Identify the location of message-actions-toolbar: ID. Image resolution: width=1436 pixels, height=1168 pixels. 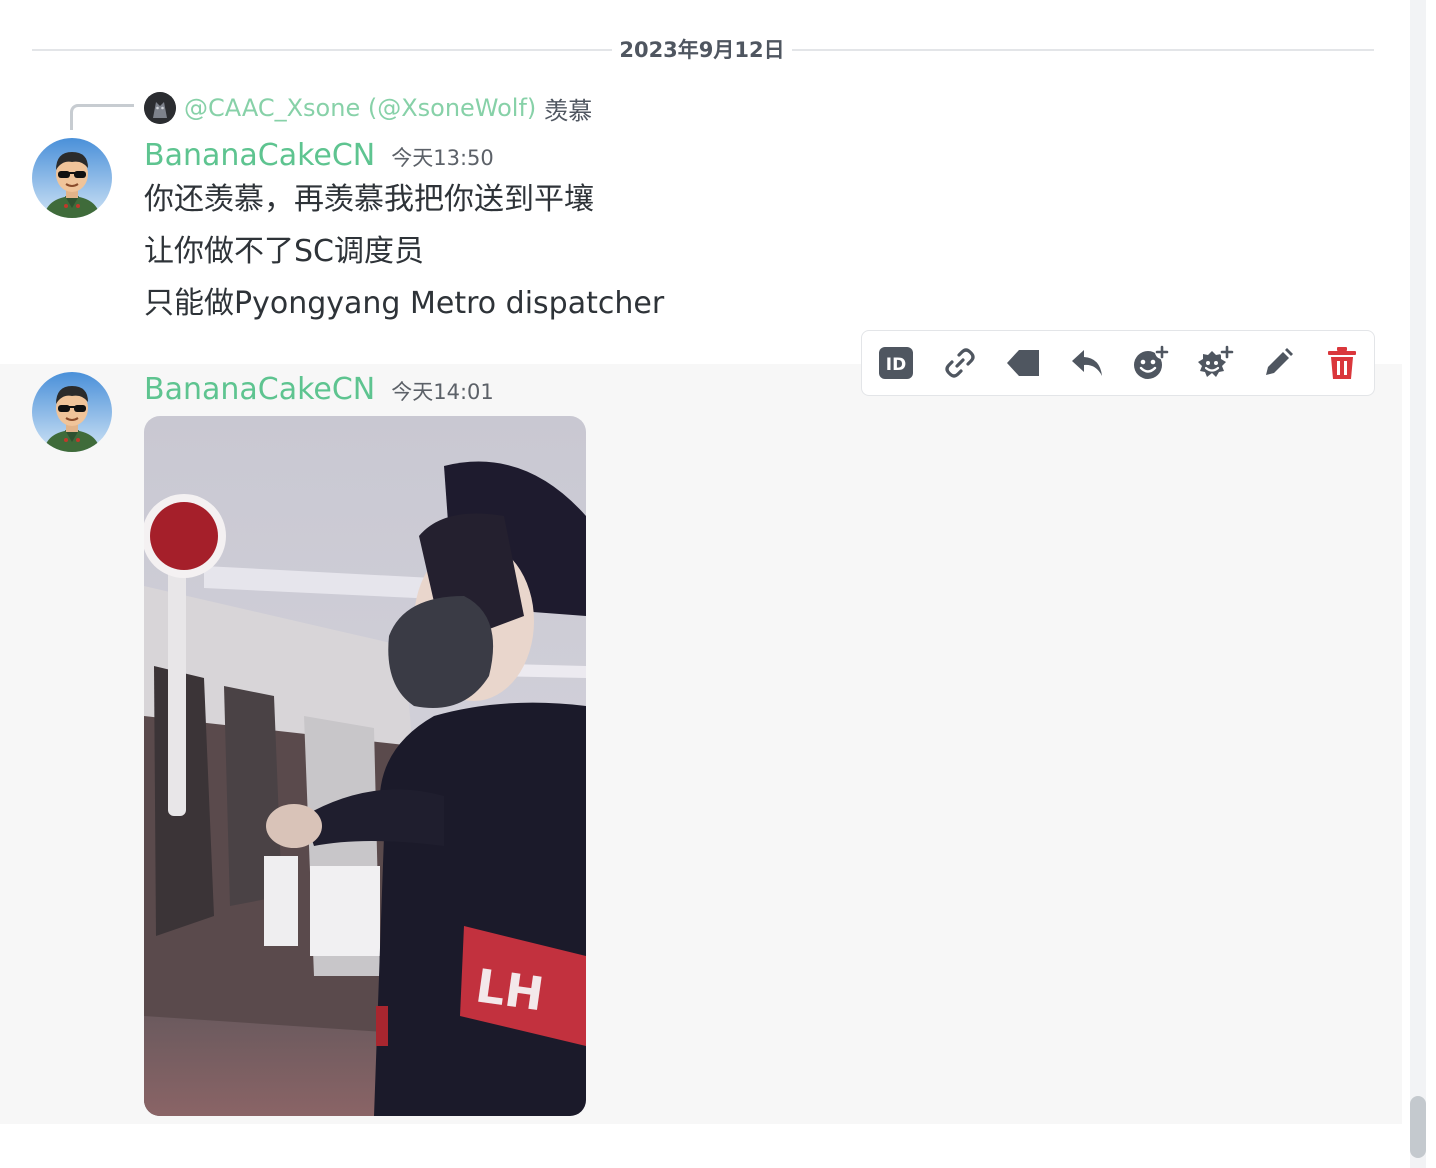
(1118, 363).